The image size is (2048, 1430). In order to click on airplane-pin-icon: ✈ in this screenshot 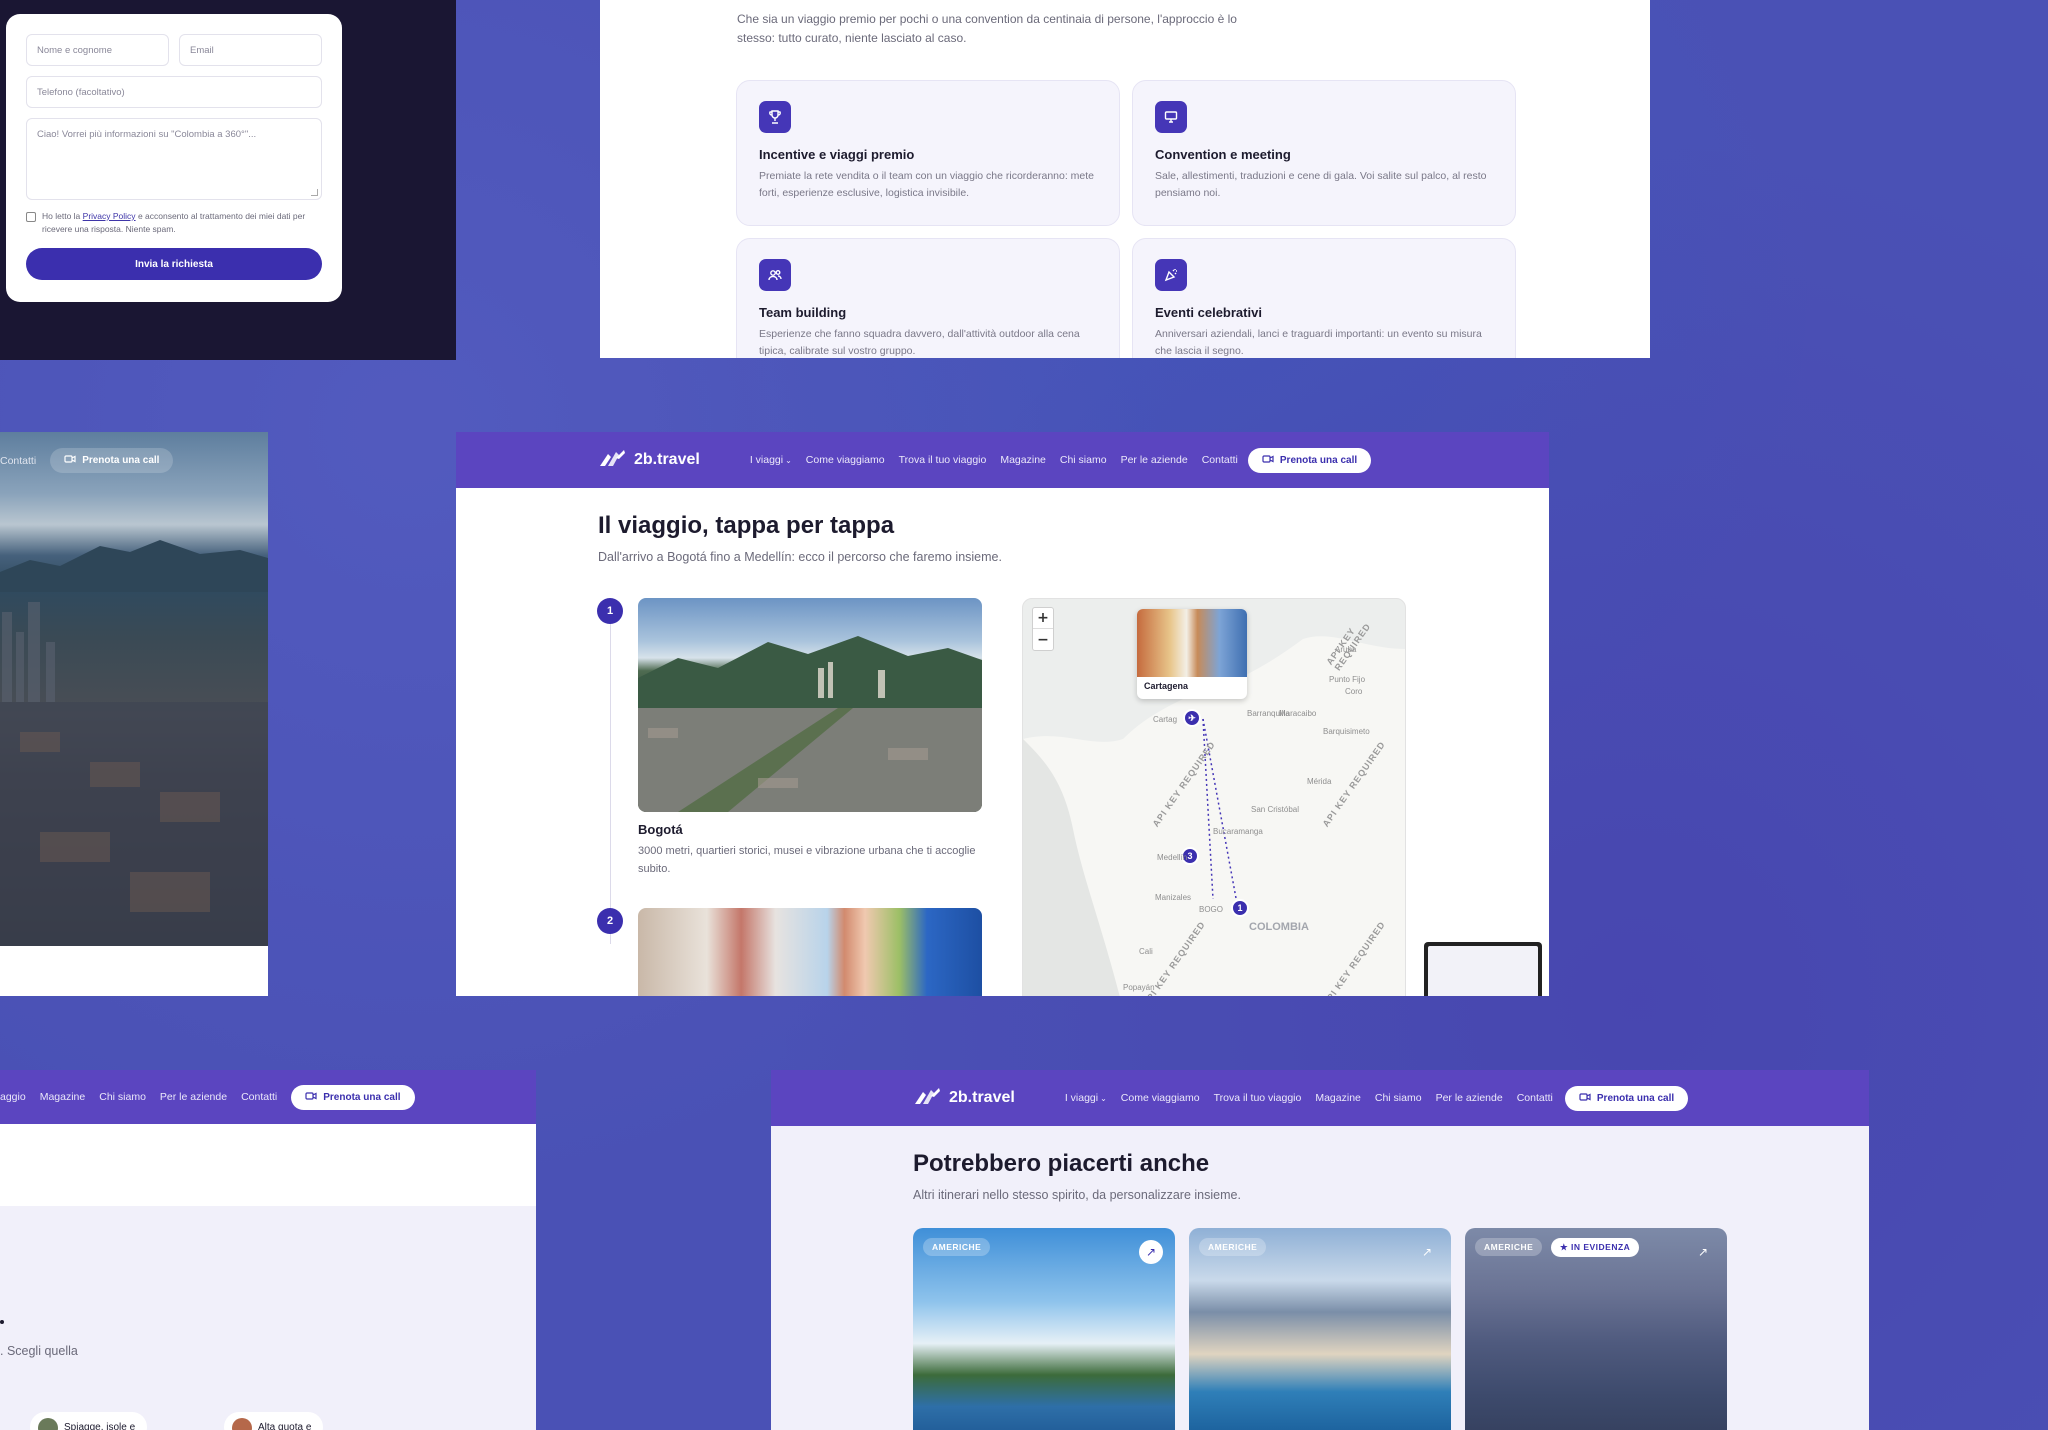, I will do `click(1192, 718)`.